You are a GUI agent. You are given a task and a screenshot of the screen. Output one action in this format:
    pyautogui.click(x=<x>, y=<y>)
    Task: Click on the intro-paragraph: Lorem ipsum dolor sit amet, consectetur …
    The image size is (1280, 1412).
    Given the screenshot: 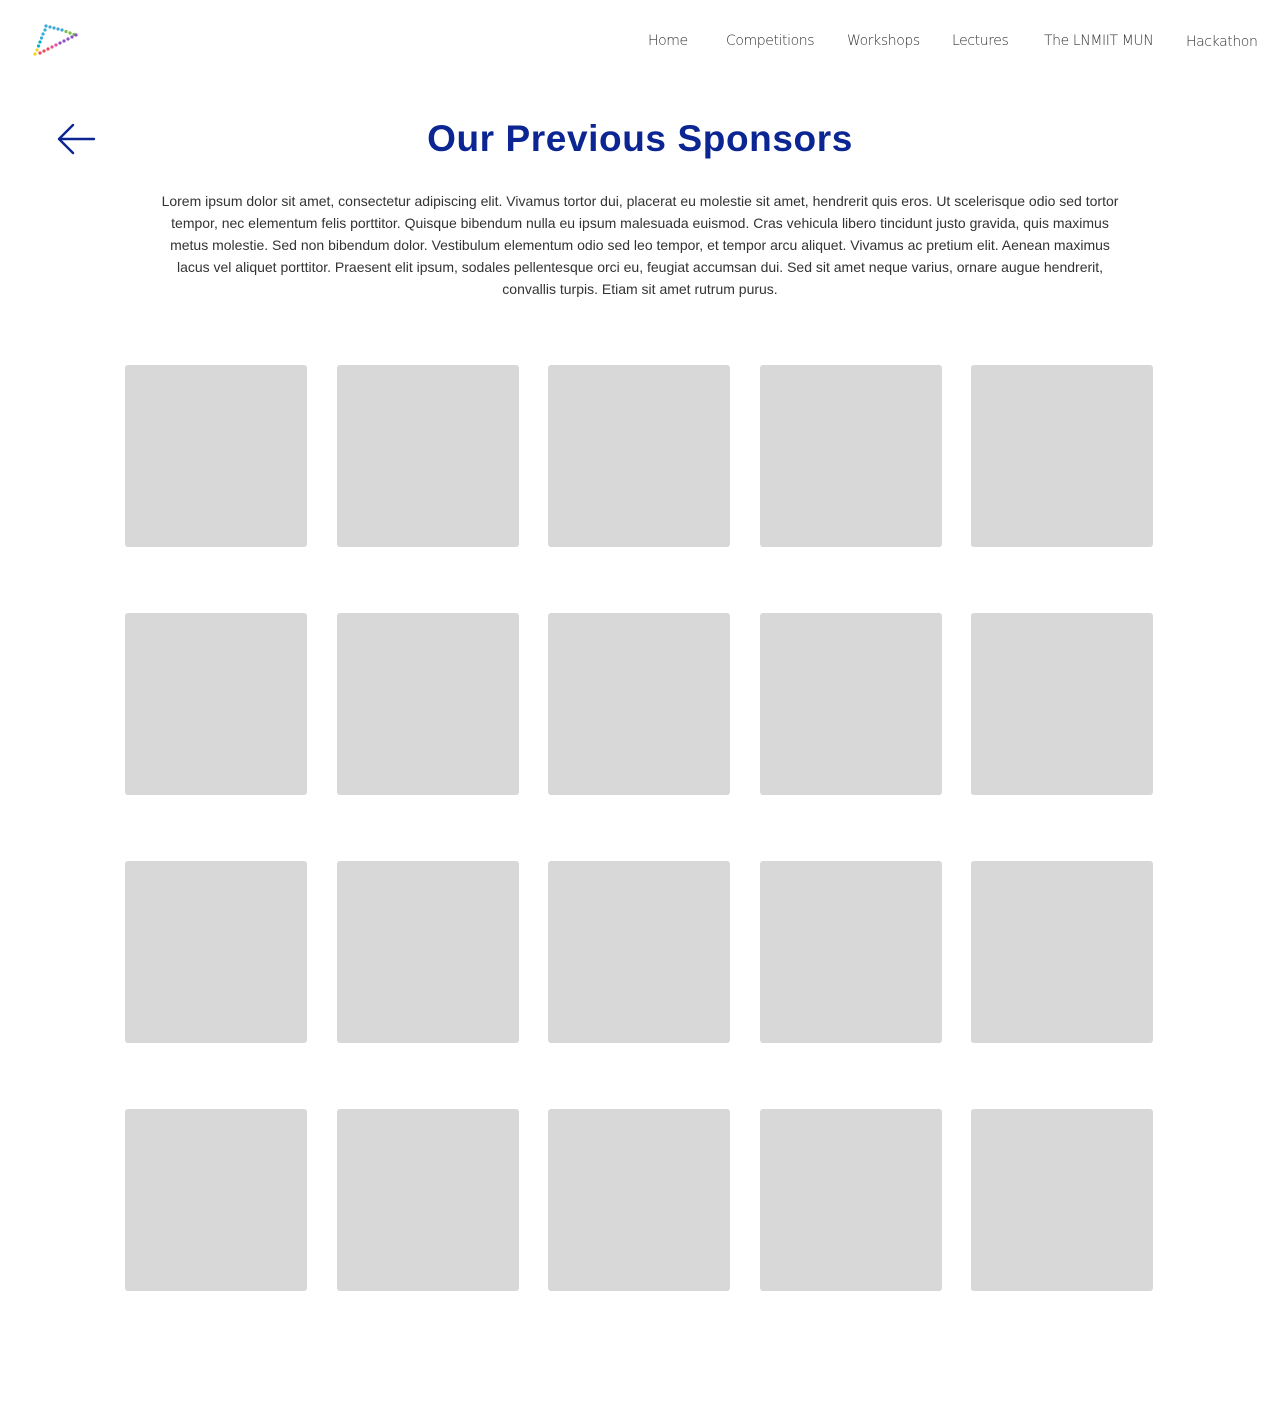 What is the action you would take?
    pyautogui.click(x=640, y=245)
    